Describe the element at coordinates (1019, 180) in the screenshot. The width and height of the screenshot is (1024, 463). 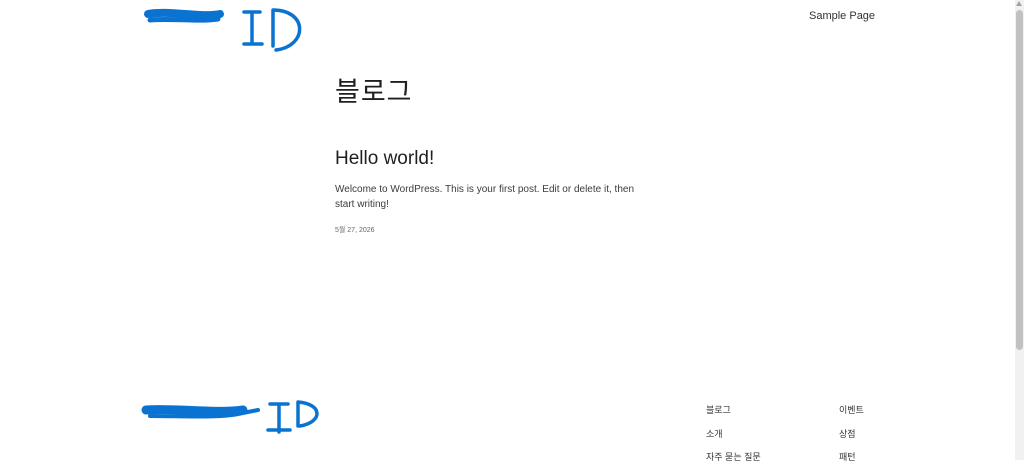
I see `scrollbar-thumb` at that location.